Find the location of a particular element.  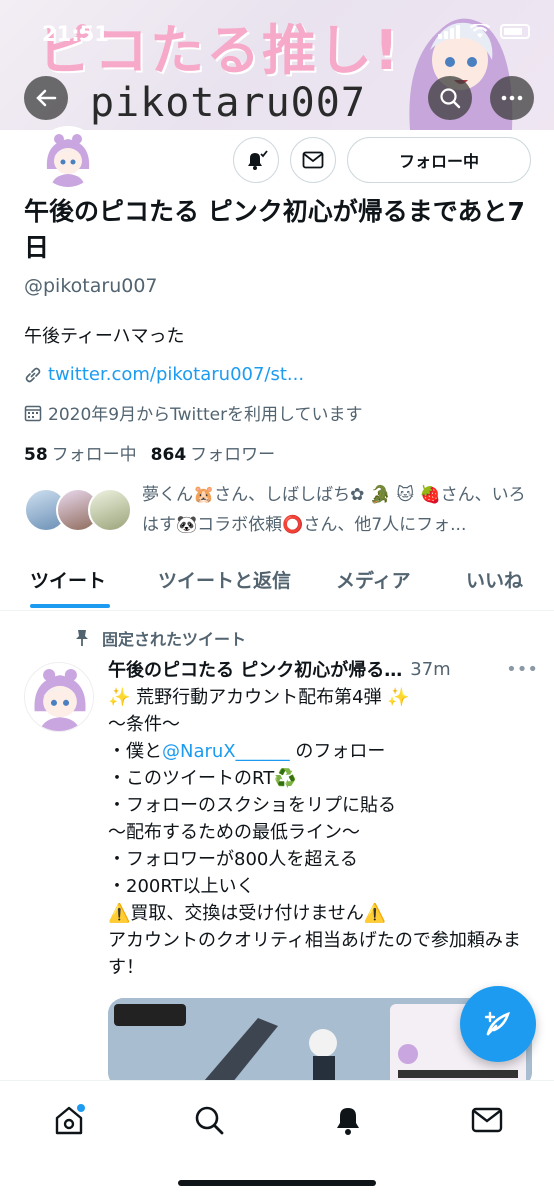

more-dots-icon is located at coordinates (512, 98).